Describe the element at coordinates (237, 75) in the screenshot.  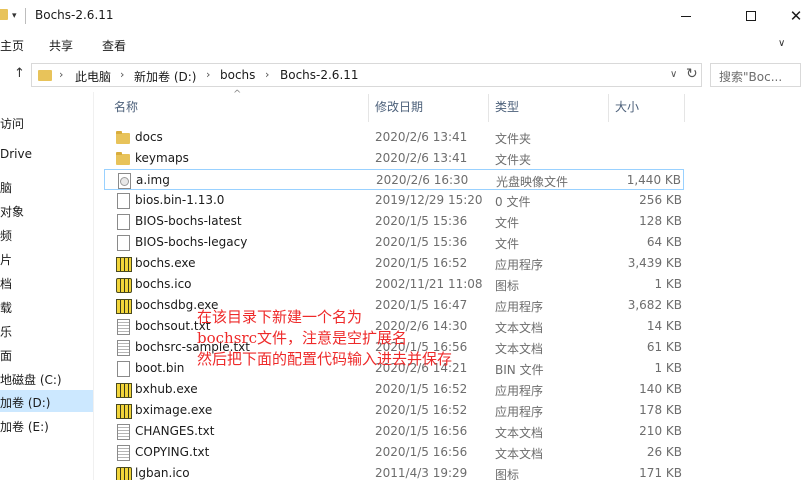
I see `breadcrumb-bochs: bochs` at that location.